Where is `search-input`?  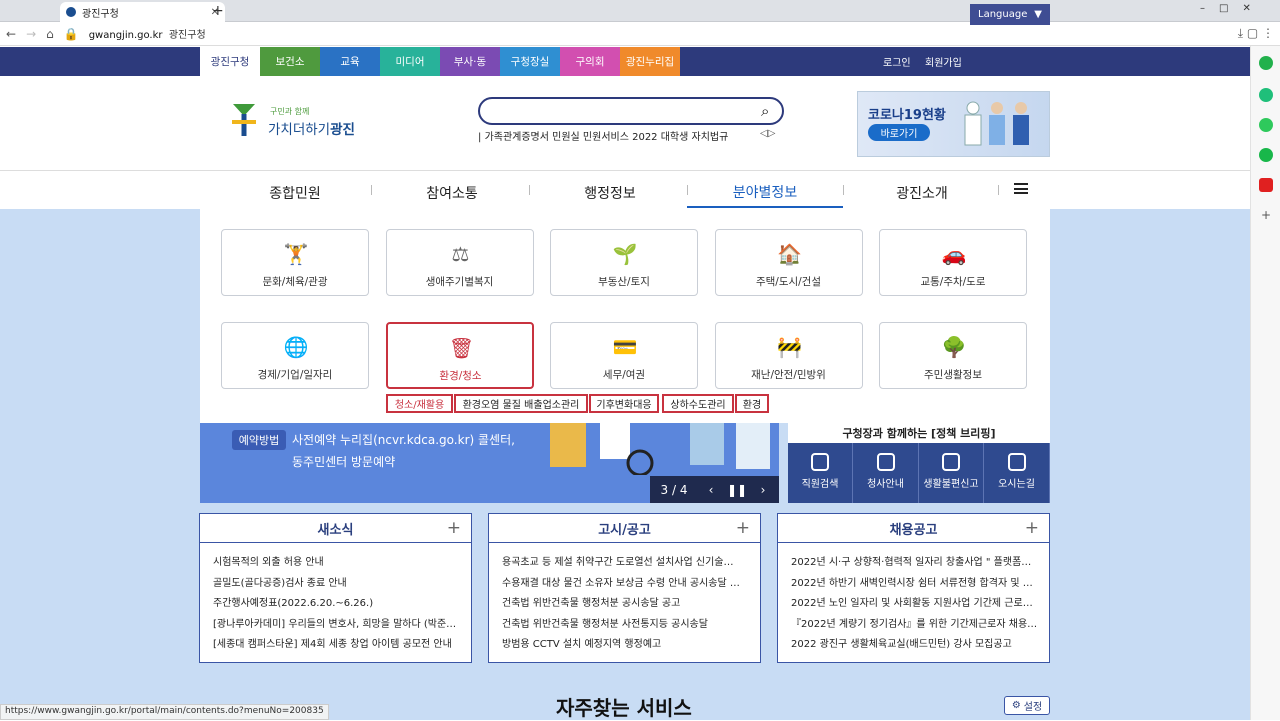 search-input is located at coordinates (631, 111).